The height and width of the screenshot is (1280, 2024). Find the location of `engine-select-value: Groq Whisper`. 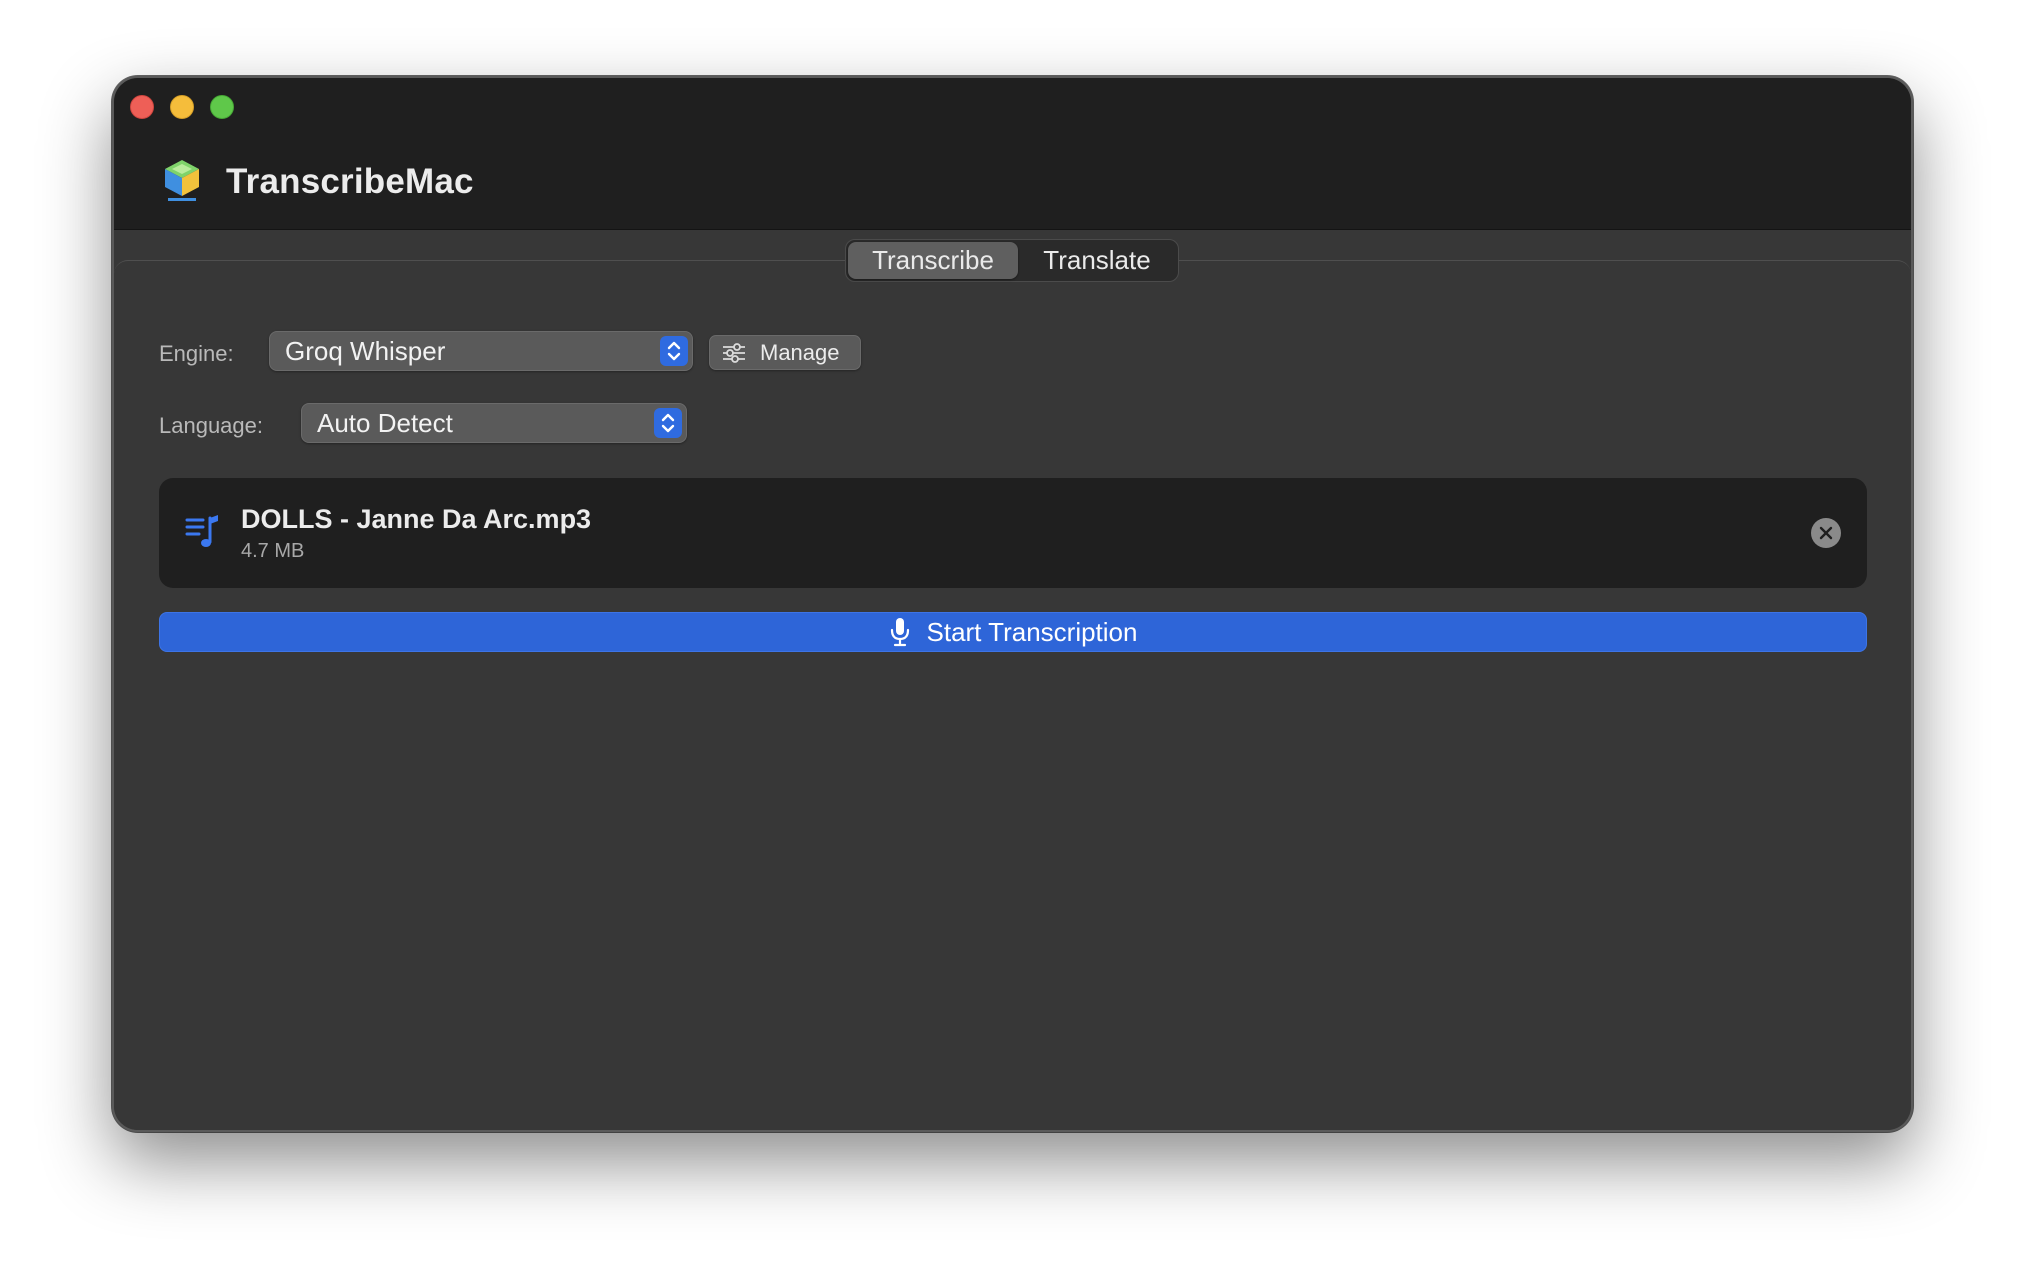

engine-select-value: Groq Whisper is located at coordinates (365, 350).